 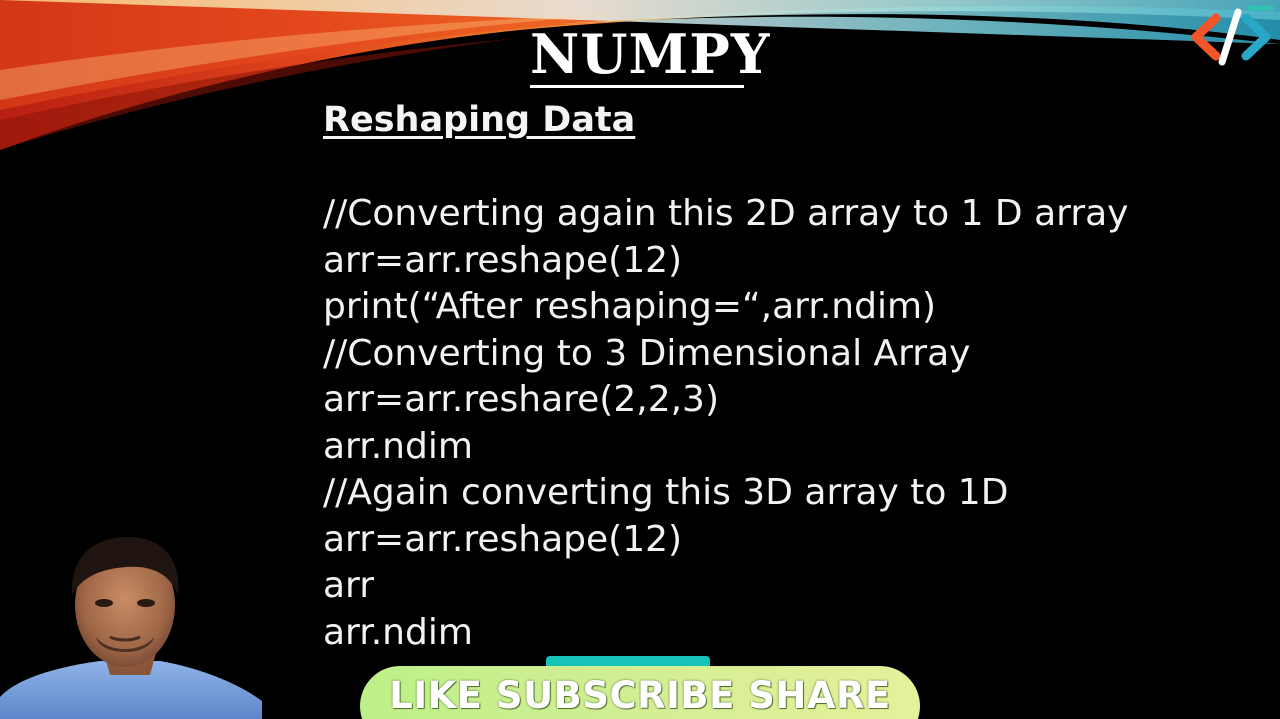 I want to click on like-subscribe-share-banner: LIKE SUBSCRIBE SHARE, so click(x=640, y=687).